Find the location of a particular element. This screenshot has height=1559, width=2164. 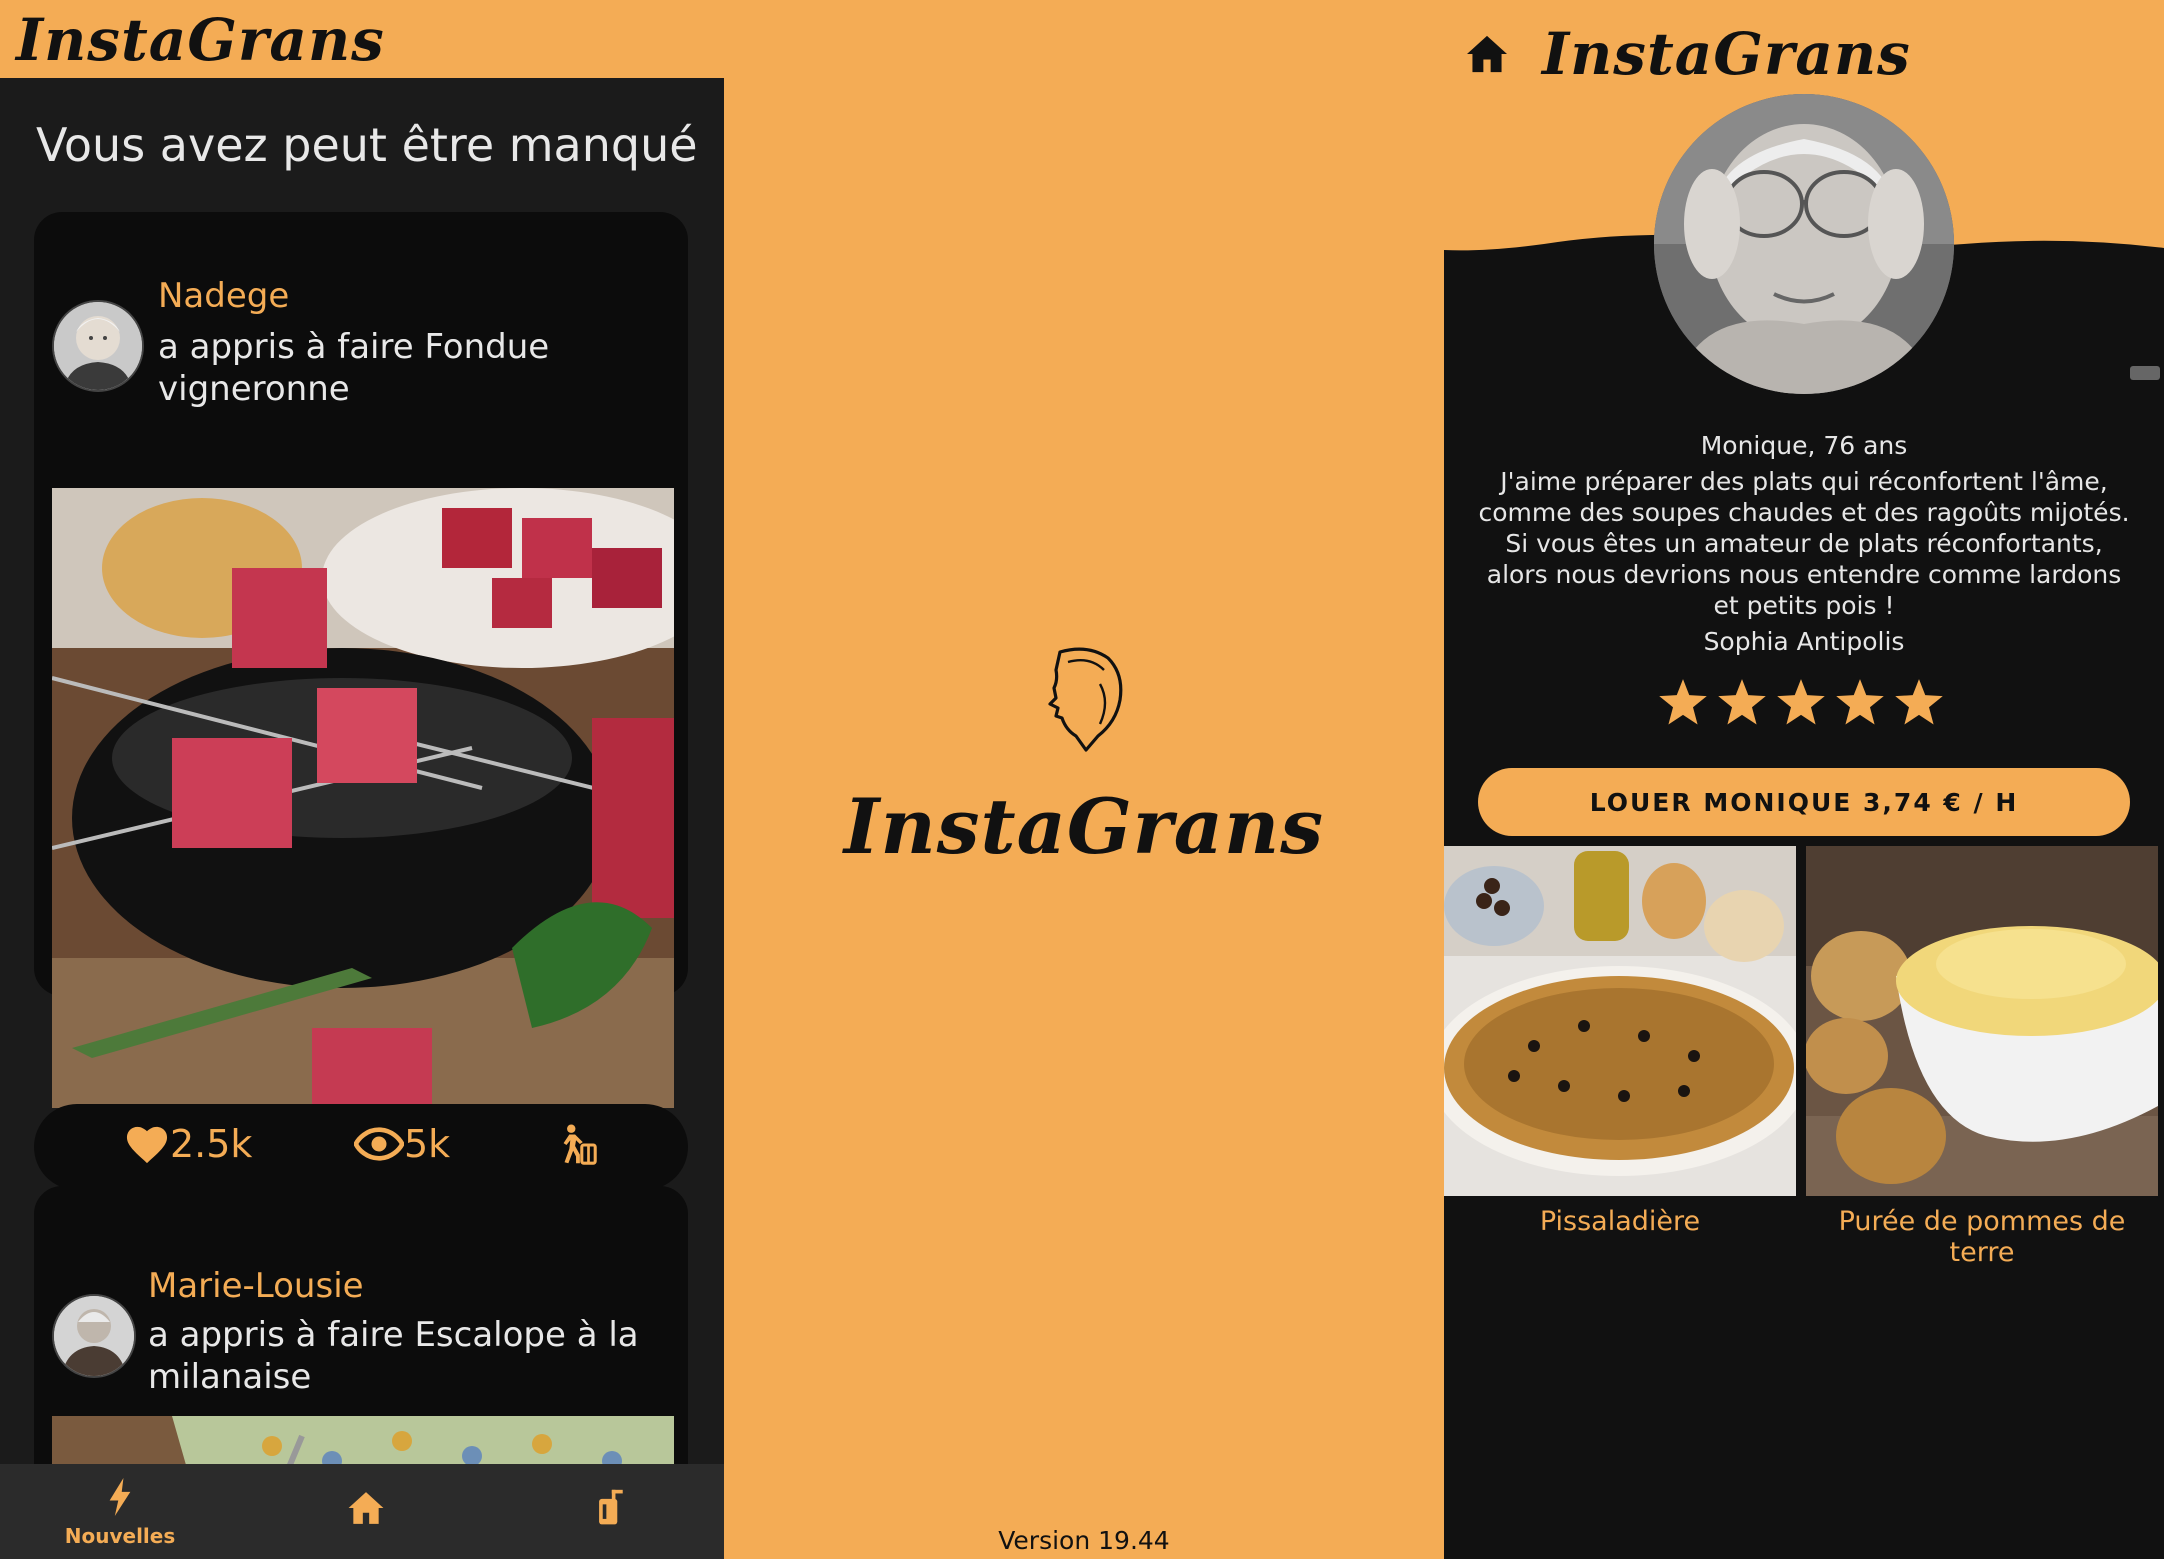

dish-card: Pissaladière is located at coordinates (1620, 1041).